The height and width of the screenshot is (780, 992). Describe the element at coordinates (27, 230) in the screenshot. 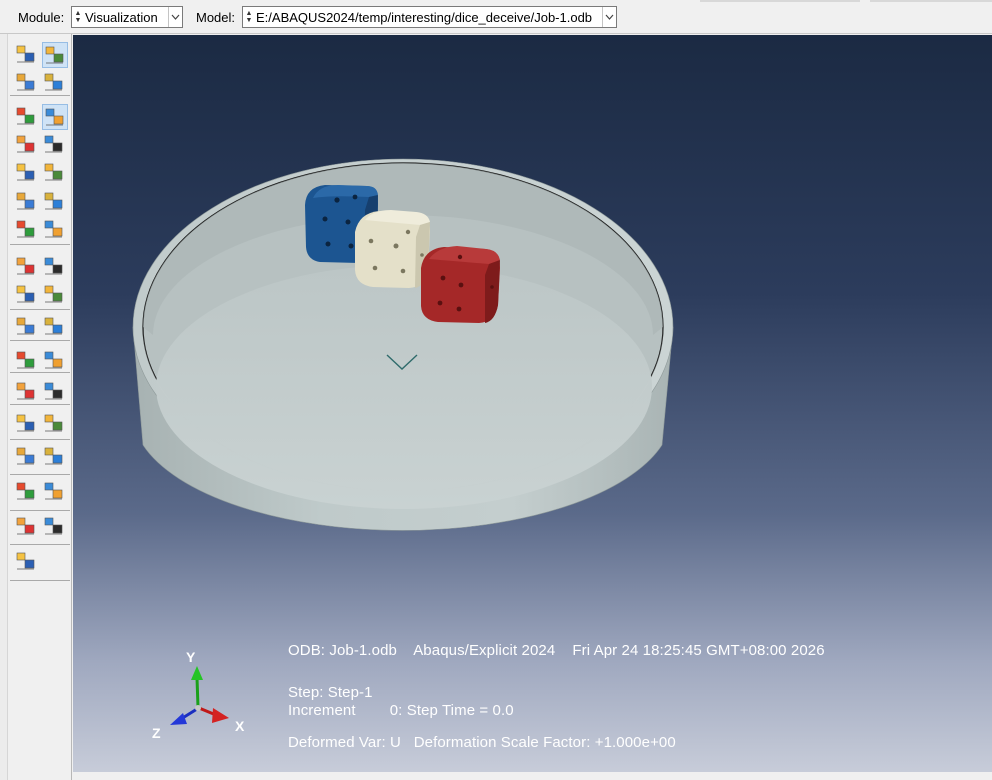

I see `animate-time-history-icon` at that location.